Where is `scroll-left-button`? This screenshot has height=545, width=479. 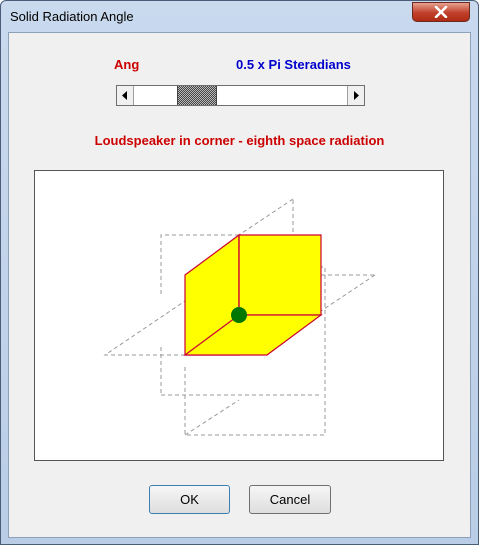 scroll-left-button is located at coordinates (125, 95).